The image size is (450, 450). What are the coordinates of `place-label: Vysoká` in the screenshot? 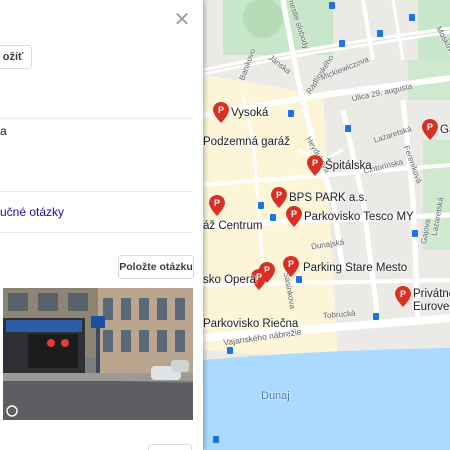 It's located at (249, 113).